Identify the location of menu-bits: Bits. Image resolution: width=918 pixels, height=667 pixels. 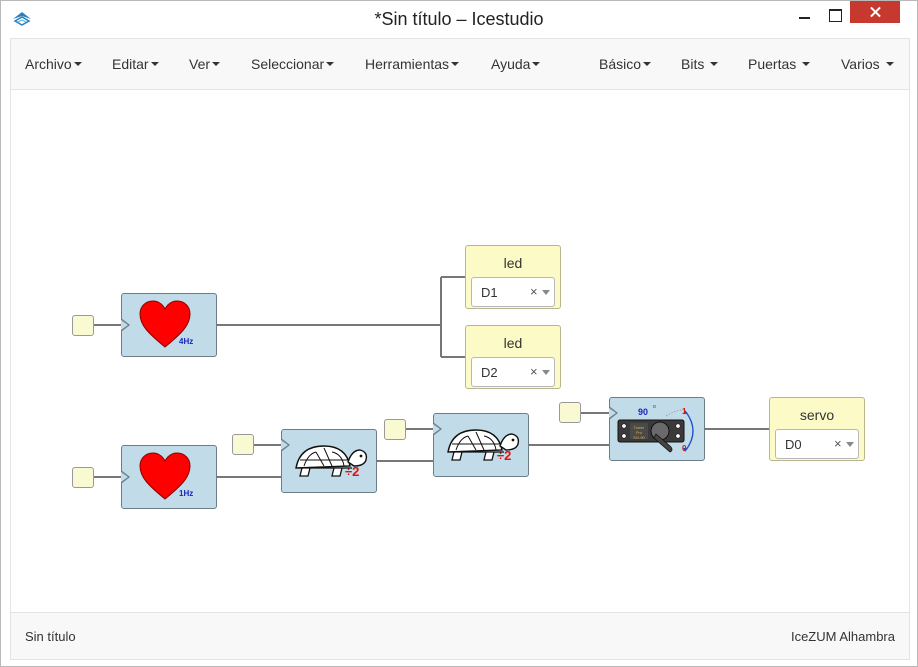
(700, 64).